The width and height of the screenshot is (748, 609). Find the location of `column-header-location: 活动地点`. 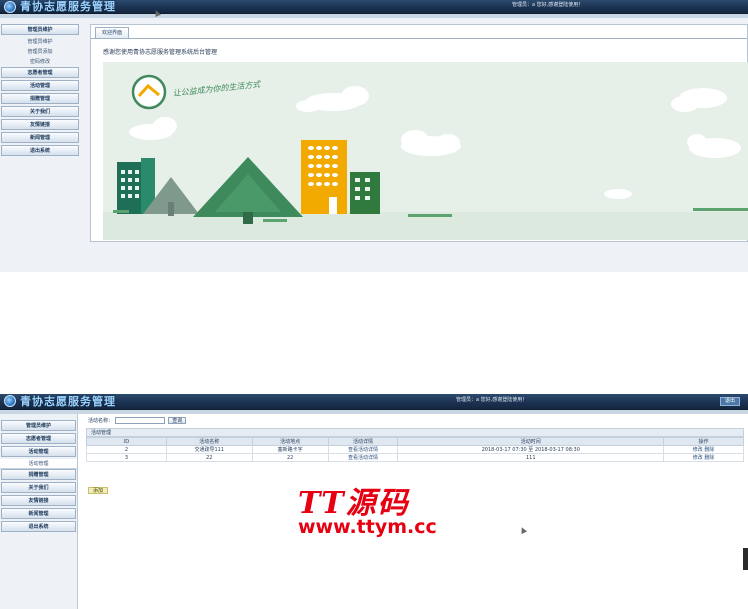

column-header-location: 活动地点 is located at coordinates (290, 441).